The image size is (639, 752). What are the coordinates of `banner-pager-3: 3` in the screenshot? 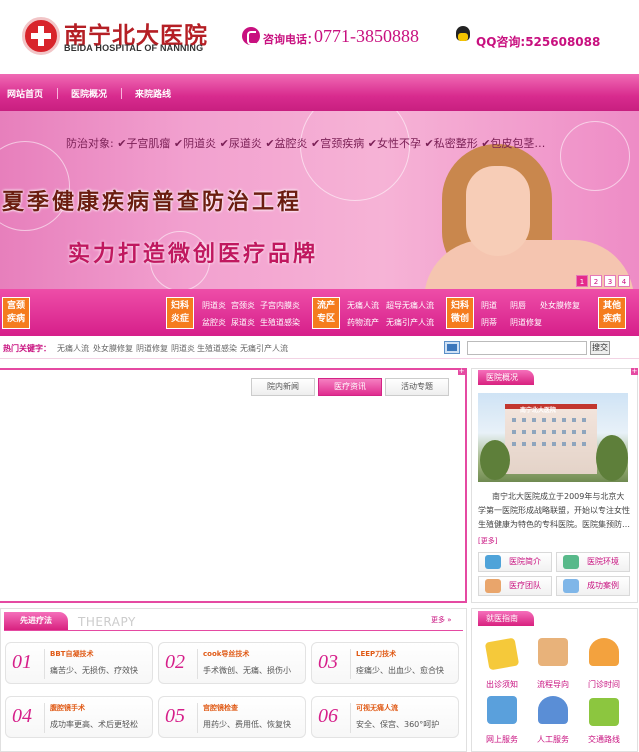 It's located at (610, 281).